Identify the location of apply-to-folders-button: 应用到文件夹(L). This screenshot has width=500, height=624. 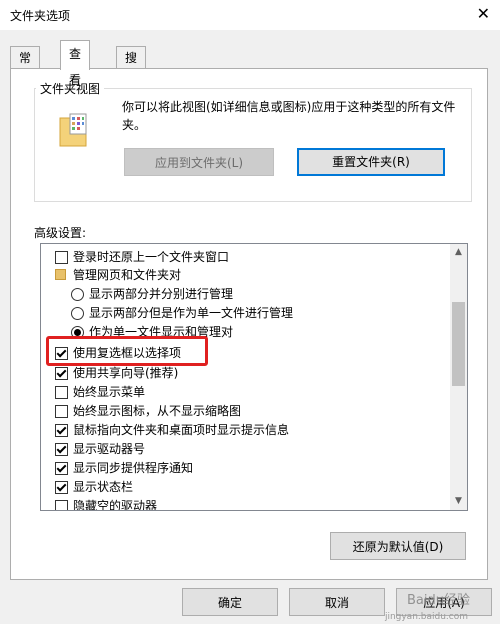
(199, 162).